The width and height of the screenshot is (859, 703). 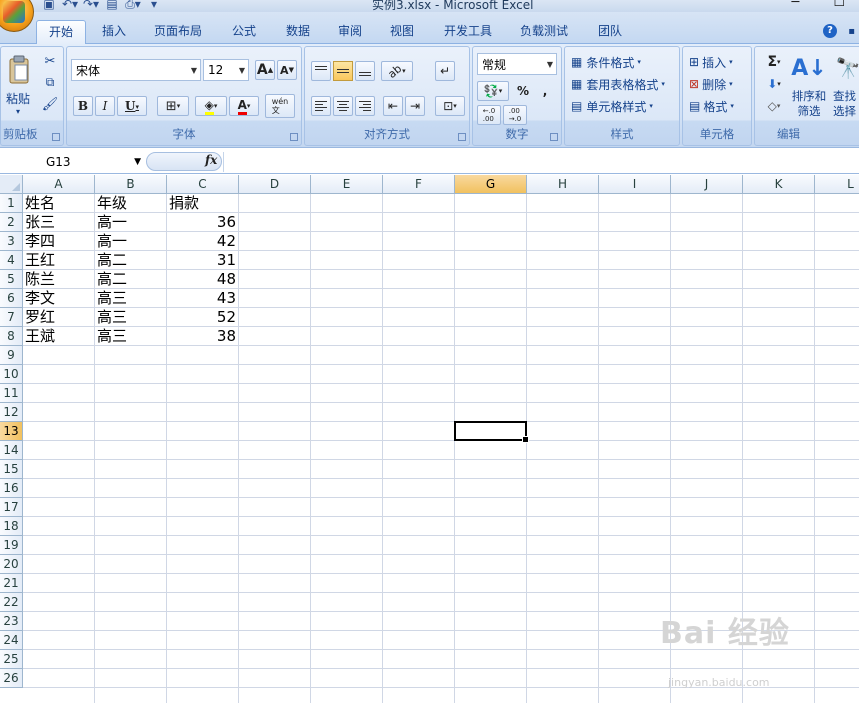 I want to click on align-top-button, so click(x=321, y=71).